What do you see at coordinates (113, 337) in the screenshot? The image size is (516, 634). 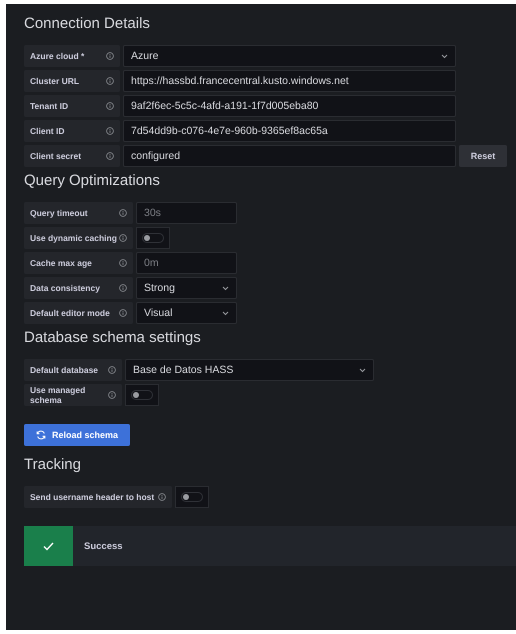 I see `section-heading: Database schema settings` at bounding box center [113, 337].